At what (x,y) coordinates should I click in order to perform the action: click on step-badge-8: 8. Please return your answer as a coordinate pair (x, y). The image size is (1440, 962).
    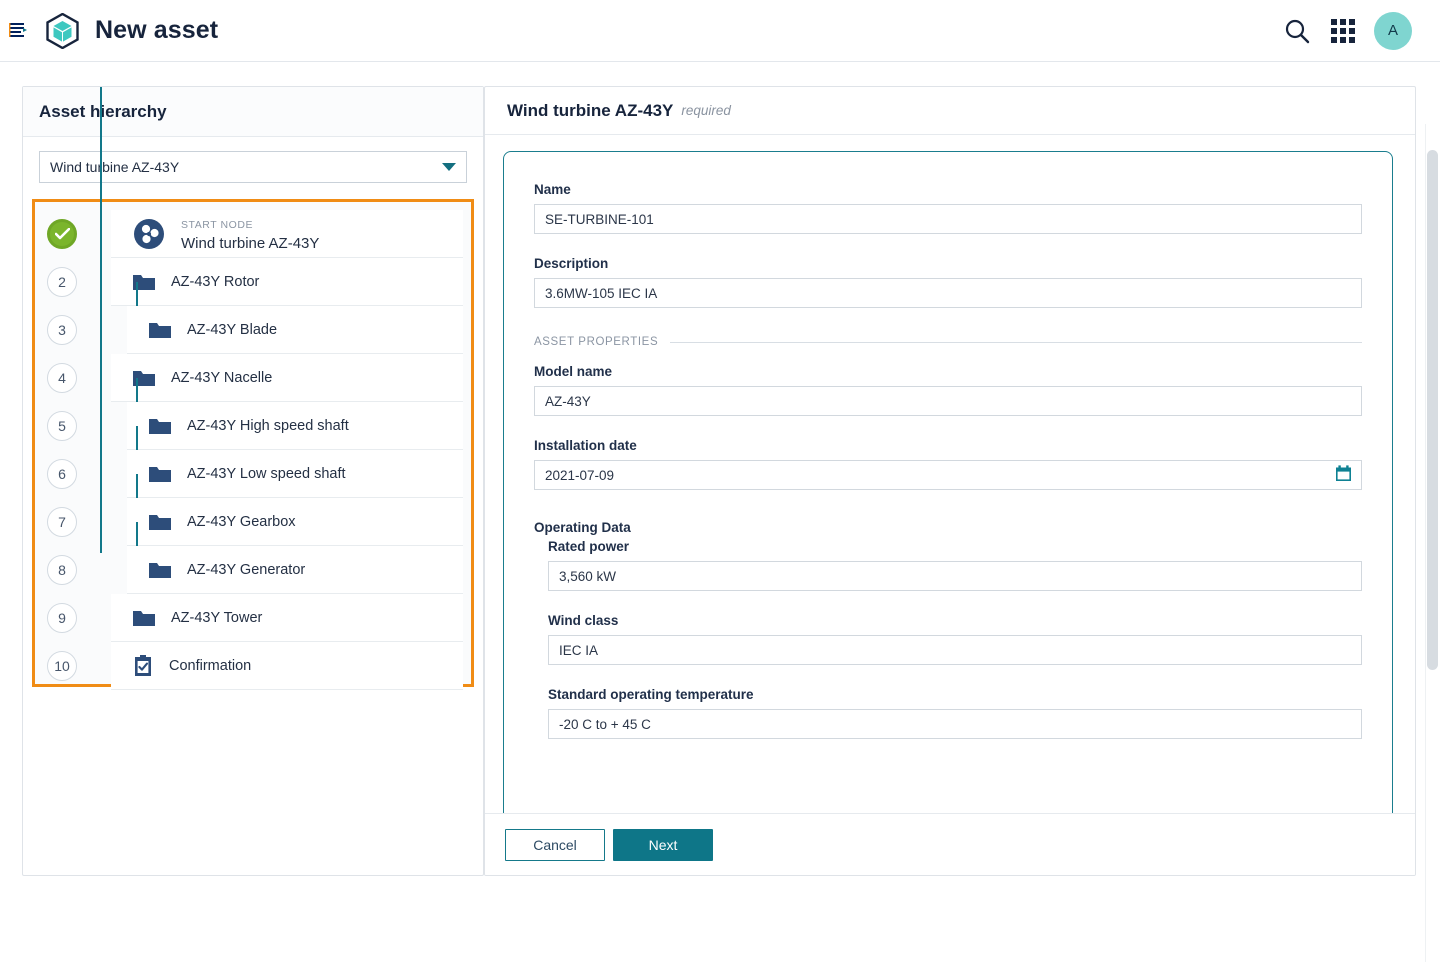
    Looking at the image, I should click on (62, 570).